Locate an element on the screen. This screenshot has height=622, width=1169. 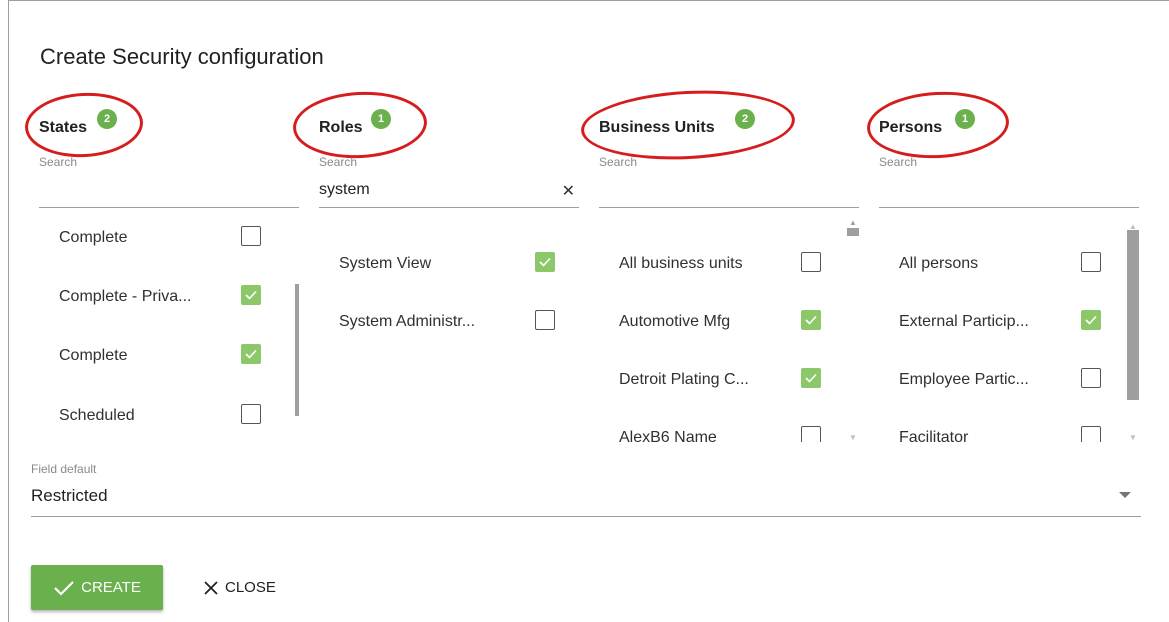
list-item: System View is located at coordinates (454, 266).